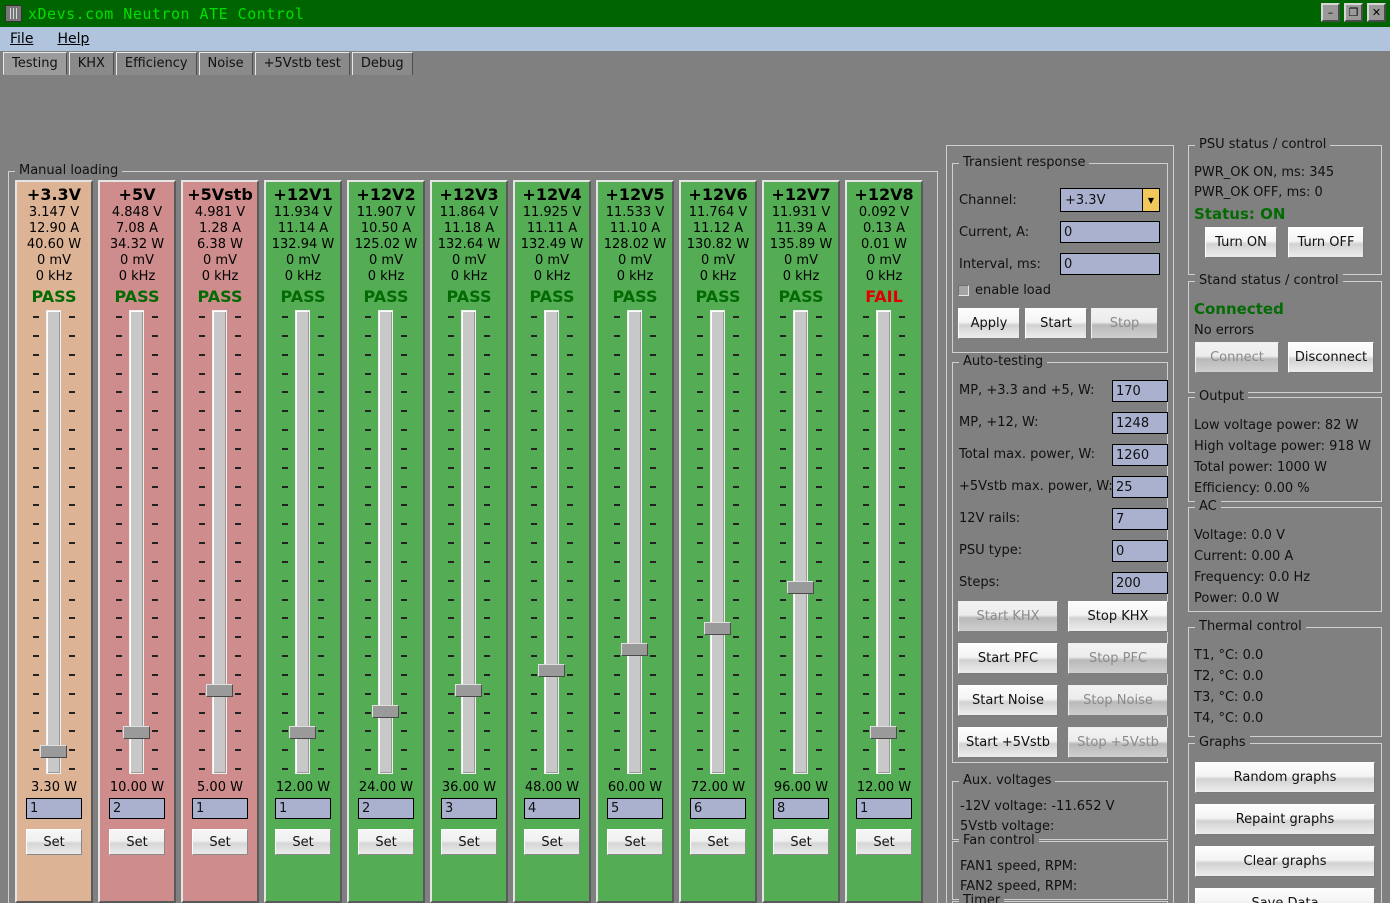 The height and width of the screenshot is (903, 1390). Describe the element at coordinates (1140, 455) in the screenshot. I see `auto-testing-row-input: 1260` at that location.